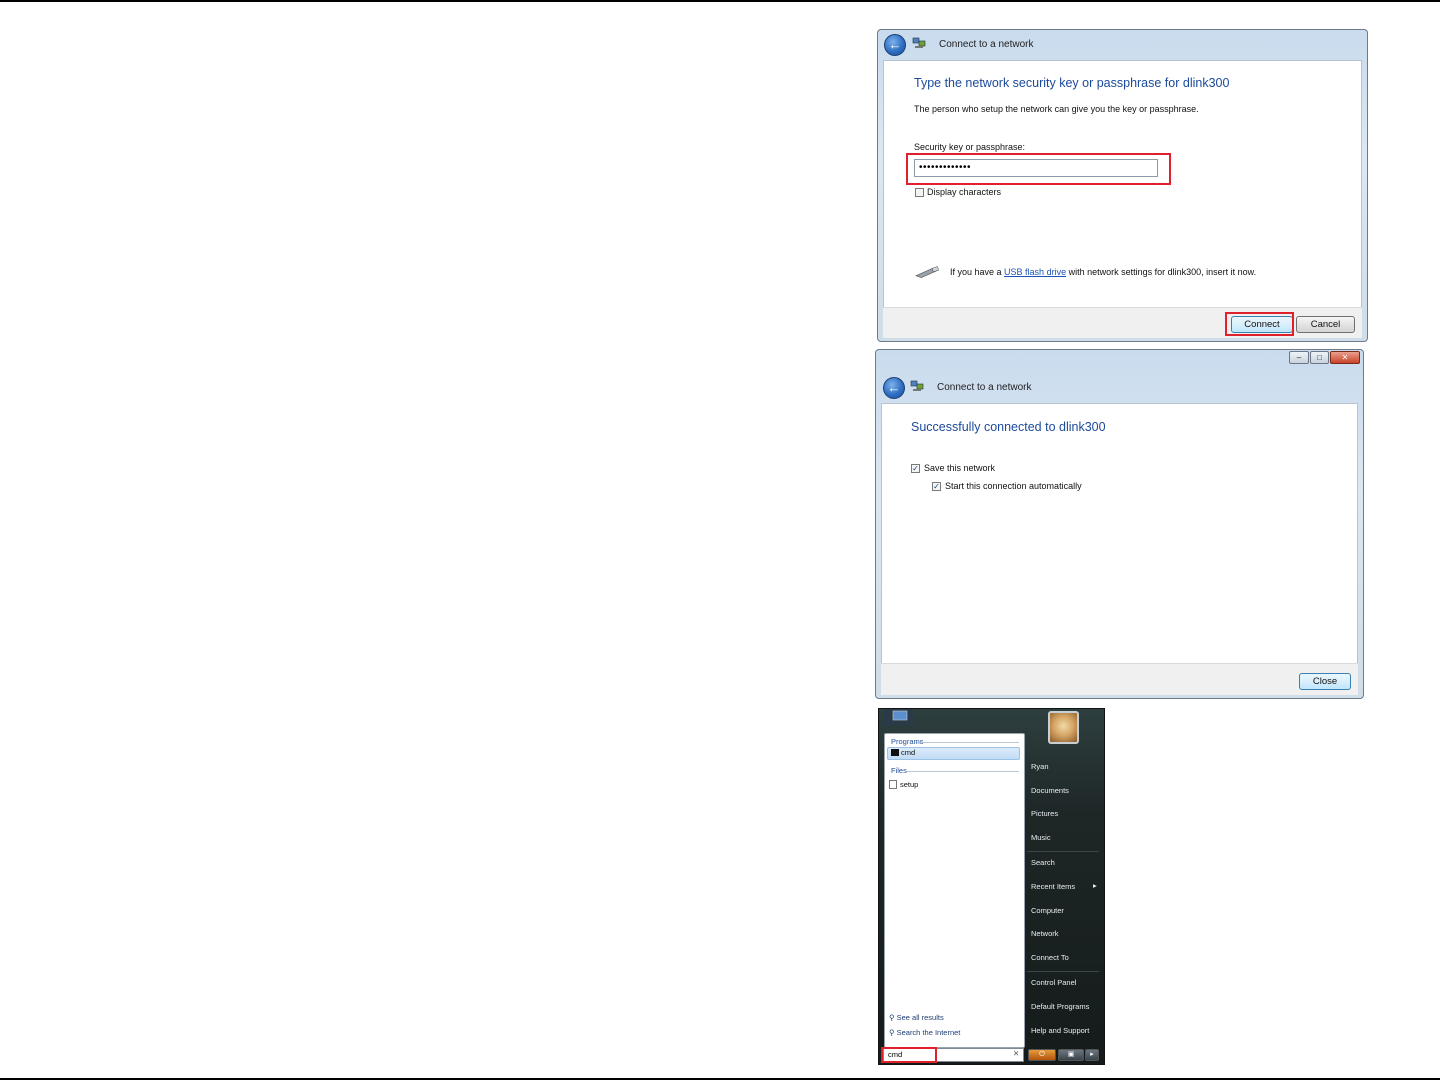  Describe the element at coordinates (1035, 272) in the screenshot. I see `usb-flash-drive-link: USB flash drive` at that location.